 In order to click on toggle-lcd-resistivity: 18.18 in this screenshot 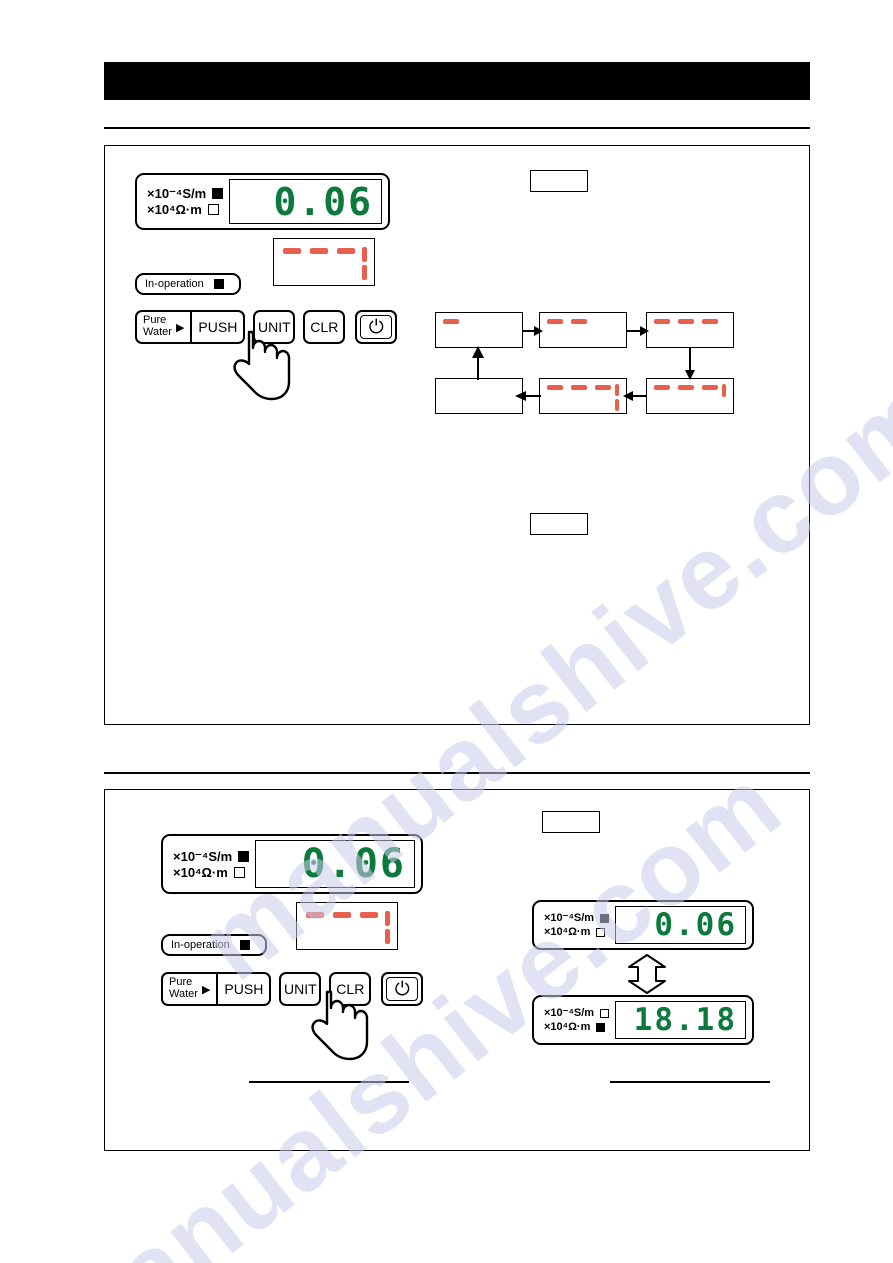, I will do `click(680, 1020)`.